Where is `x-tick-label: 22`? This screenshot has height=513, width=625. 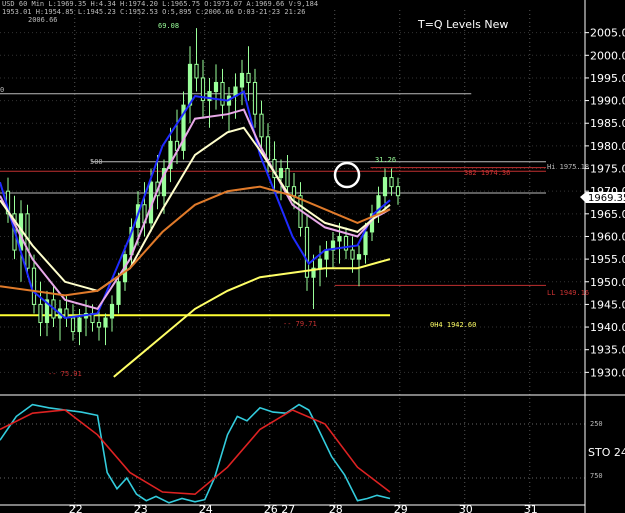 x-tick-label: 22 is located at coordinates (76, 508).